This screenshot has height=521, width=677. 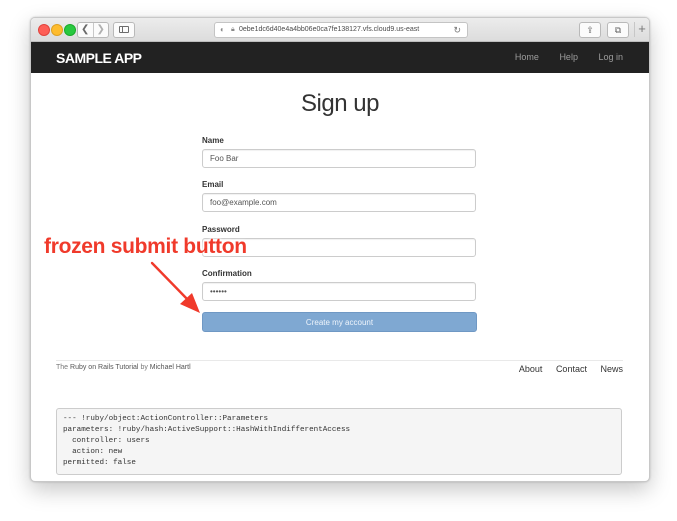 What do you see at coordinates (100, 30) in the screenshot?
I see `forward-icon: ❯` at bounding box center [100, 30].